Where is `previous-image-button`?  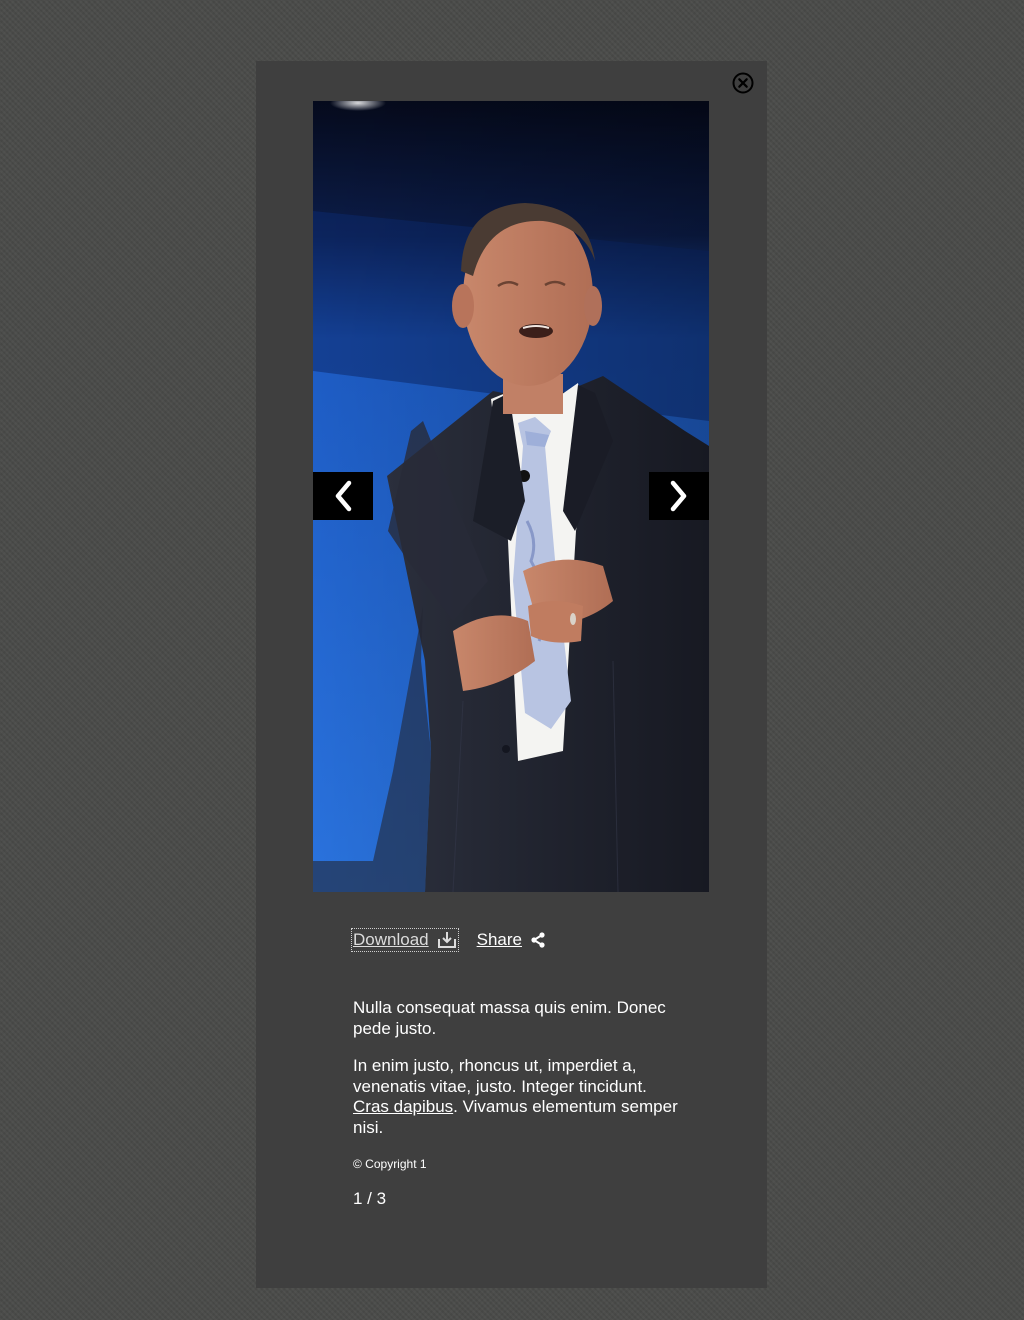 previous-image-button is located at coordinates (343, 496).